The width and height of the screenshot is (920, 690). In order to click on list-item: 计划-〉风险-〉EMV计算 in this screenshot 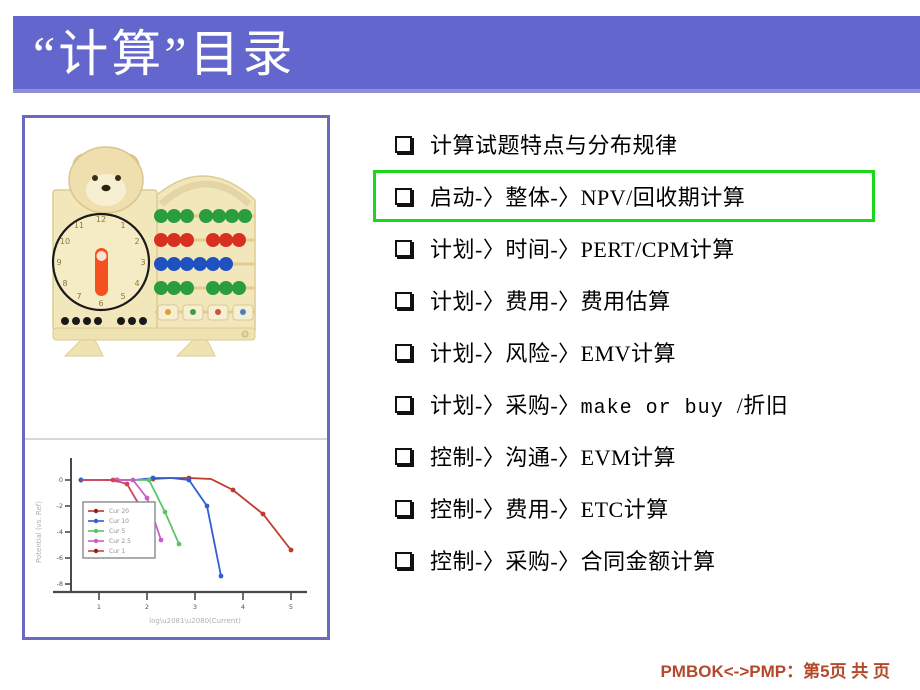, I will do `click(638, 352)`.